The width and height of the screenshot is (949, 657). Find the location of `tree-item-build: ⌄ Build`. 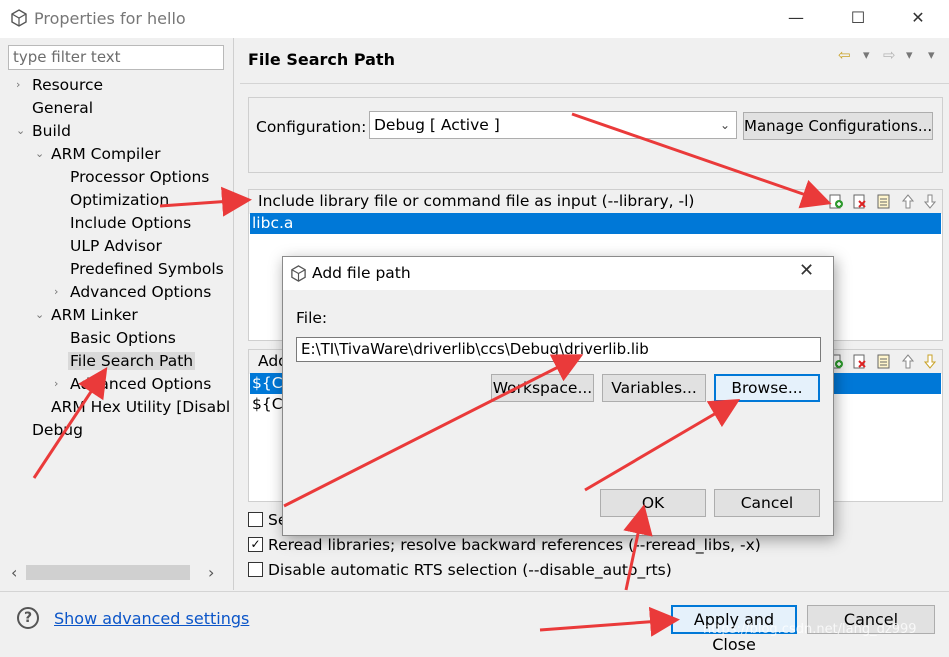

tree-item-build: ⌄ Build is located at coordinates (43, 131).